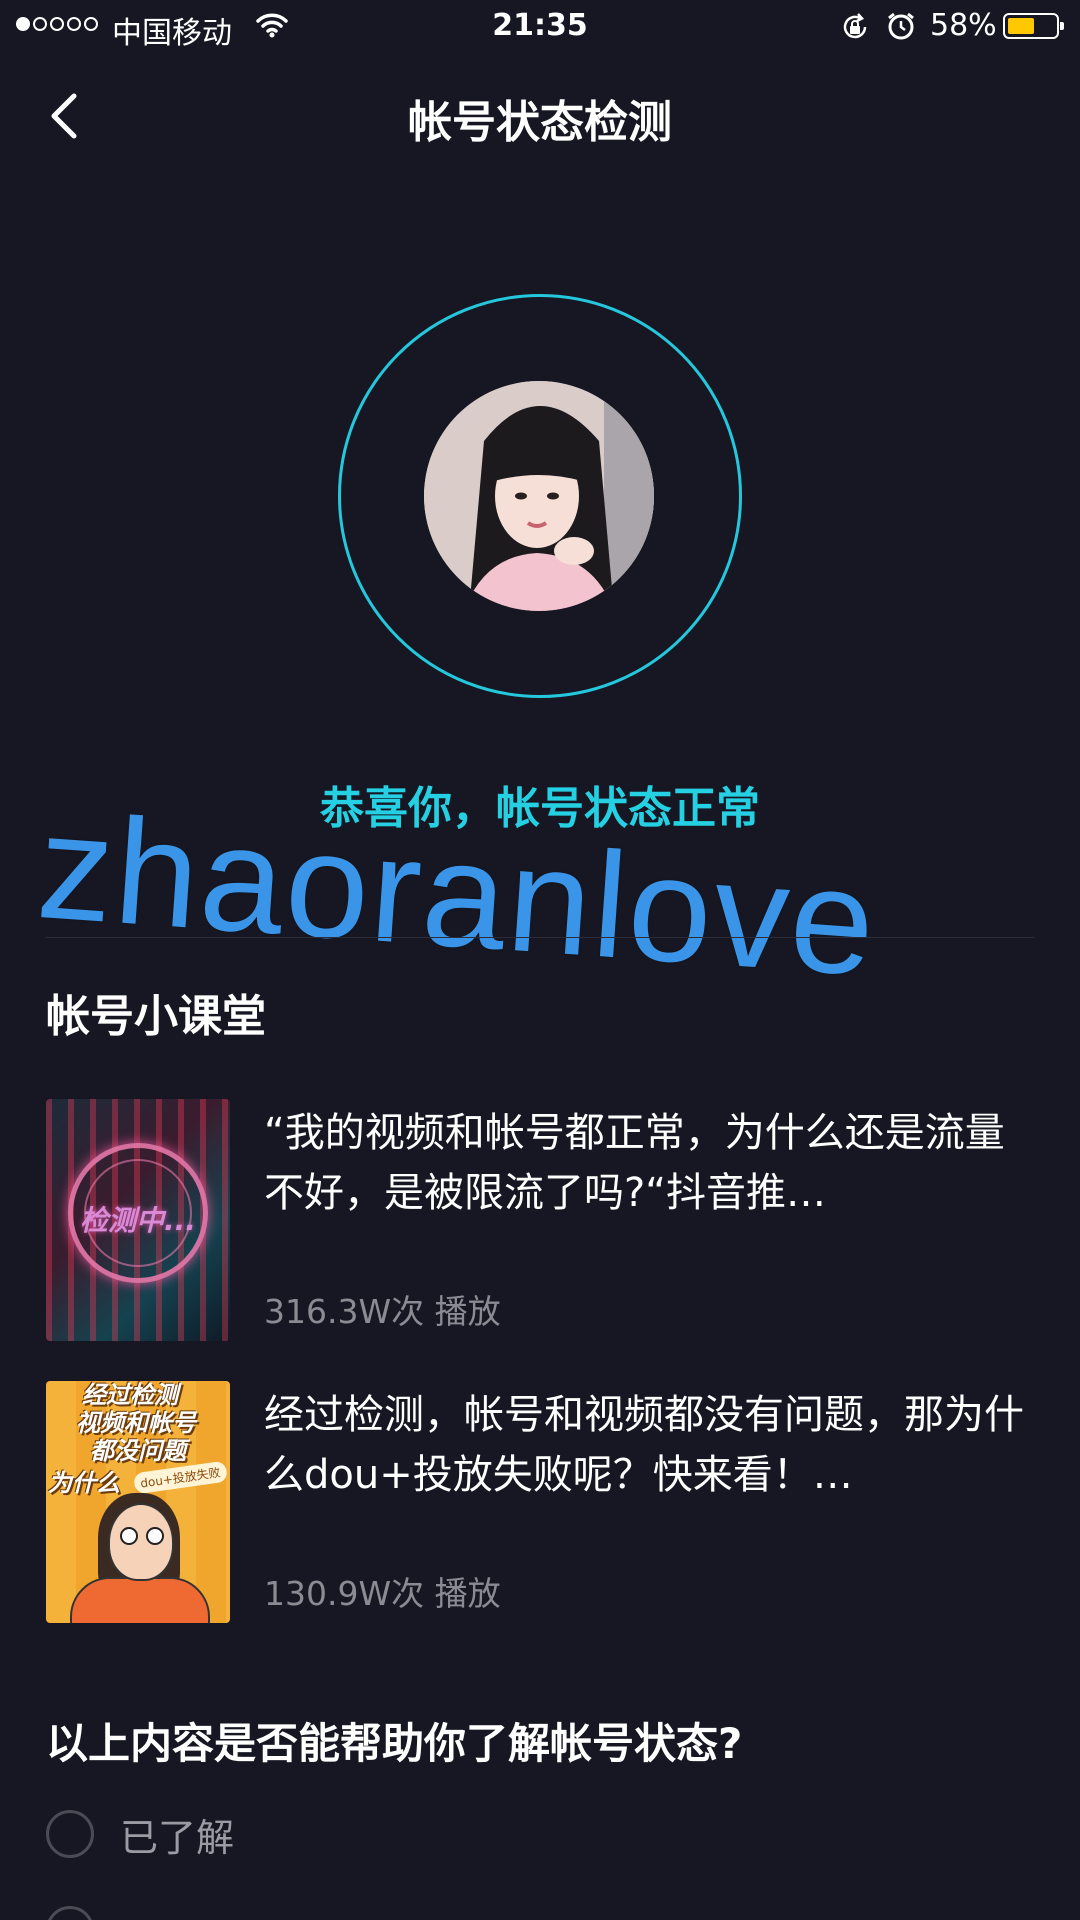 Image resolution: width=1080 pixels, height=1920 pixels. I want to click on article-play-count: 316.3W次 播放, so click(382, 1311).